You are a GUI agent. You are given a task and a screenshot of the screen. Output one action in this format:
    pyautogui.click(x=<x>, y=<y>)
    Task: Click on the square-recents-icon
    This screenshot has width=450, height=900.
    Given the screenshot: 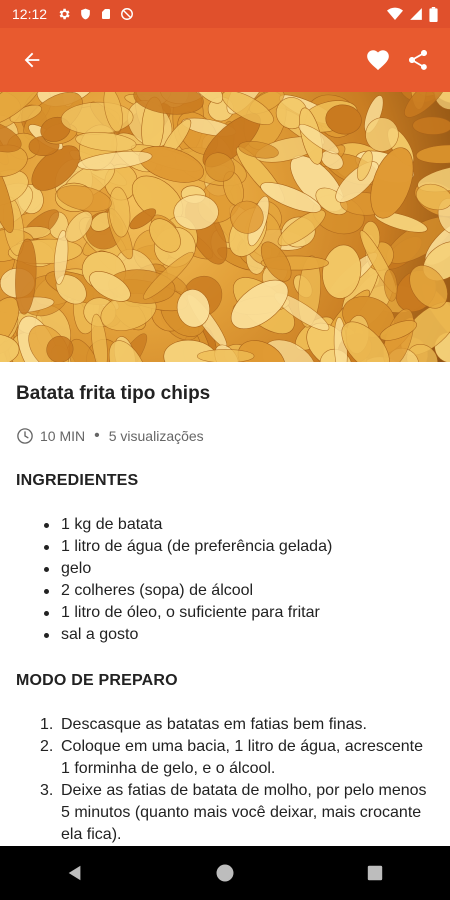 What is the action you would take?
    pyautogui.click(x=375, y=873)
    